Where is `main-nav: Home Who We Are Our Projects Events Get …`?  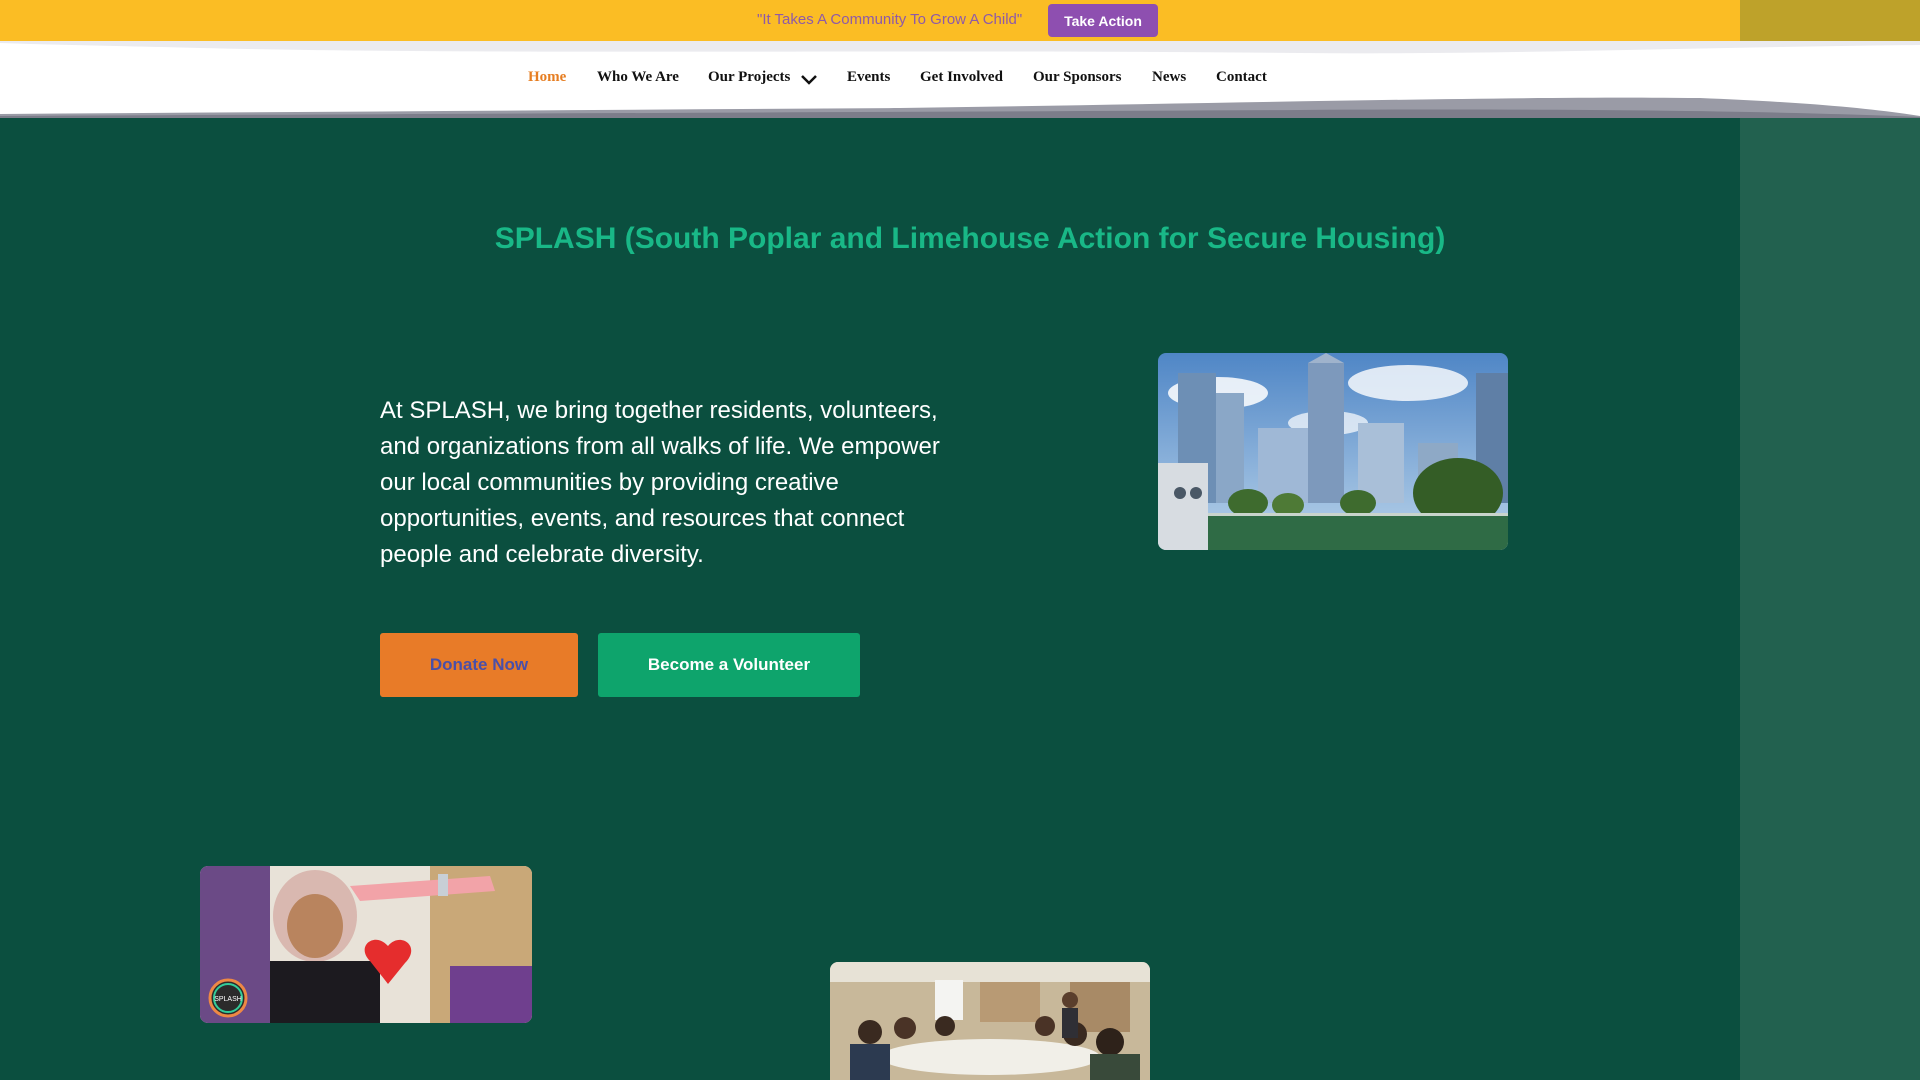
main-nav: Home Who We Are Our Projects Events Get … is located at coordinates (960, 80).